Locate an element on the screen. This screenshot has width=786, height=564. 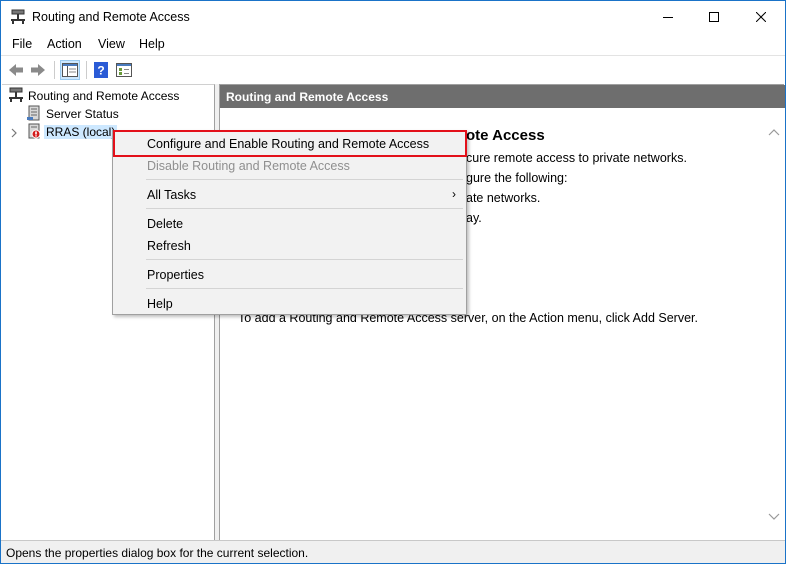
tree-item-rras-local: RRAS (local) is located at coordinates (72, 132).